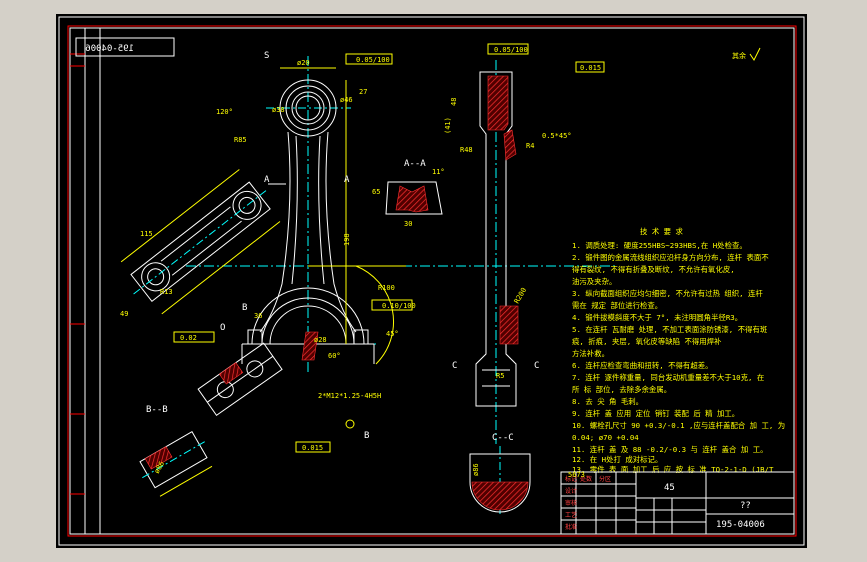 This screenshot has width=867, height=562. What do you see at coordinates (341, 232) in the screenshot?
I see `shank-right-edge` at bounding box center [341, 232].